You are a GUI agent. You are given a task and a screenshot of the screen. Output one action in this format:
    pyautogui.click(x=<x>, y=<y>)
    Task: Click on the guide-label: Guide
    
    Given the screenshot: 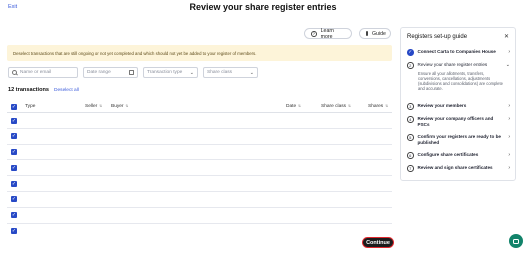 What is the action you would take?
    pyautogui.click(x=379, y=33)
    